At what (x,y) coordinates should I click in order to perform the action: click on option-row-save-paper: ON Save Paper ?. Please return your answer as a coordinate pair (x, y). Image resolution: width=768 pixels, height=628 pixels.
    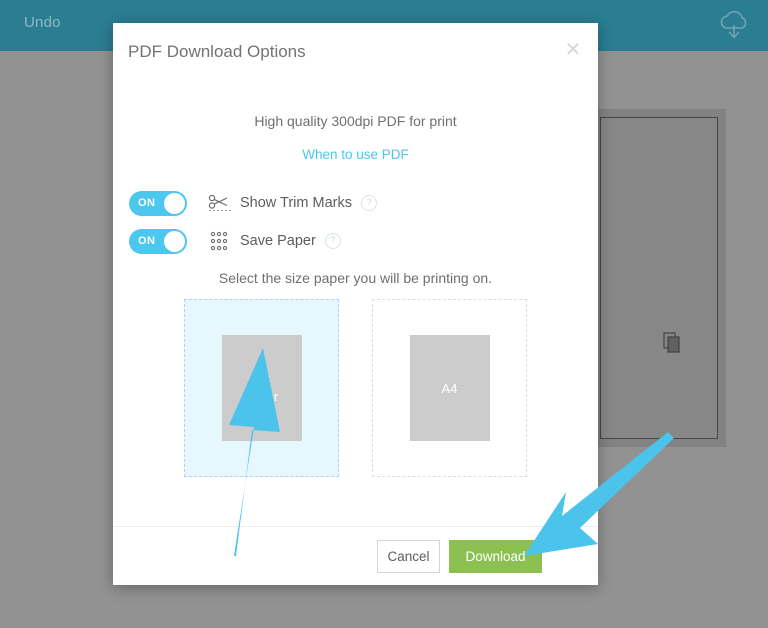
    Looking at the image, I should click on (363, 241).